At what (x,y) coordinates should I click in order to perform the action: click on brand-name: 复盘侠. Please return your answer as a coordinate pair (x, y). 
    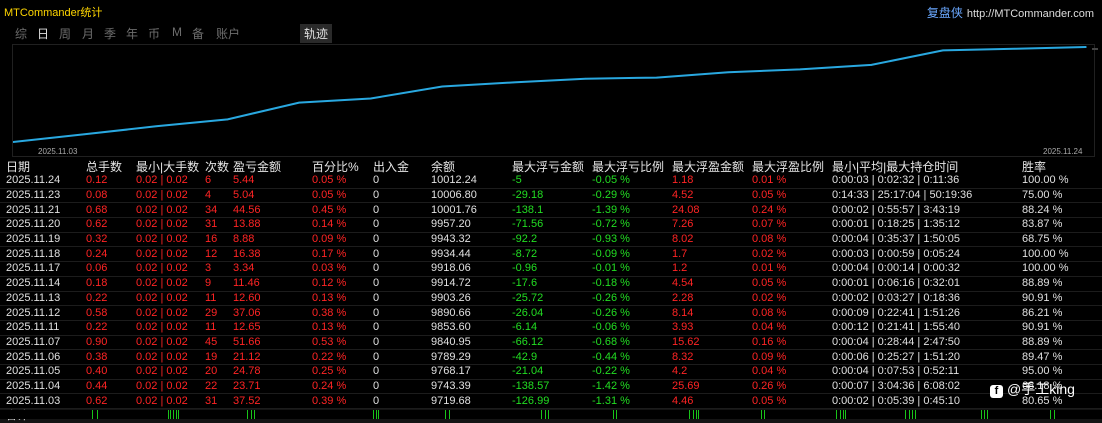
    Looking at the image, I should click on (945, 13).